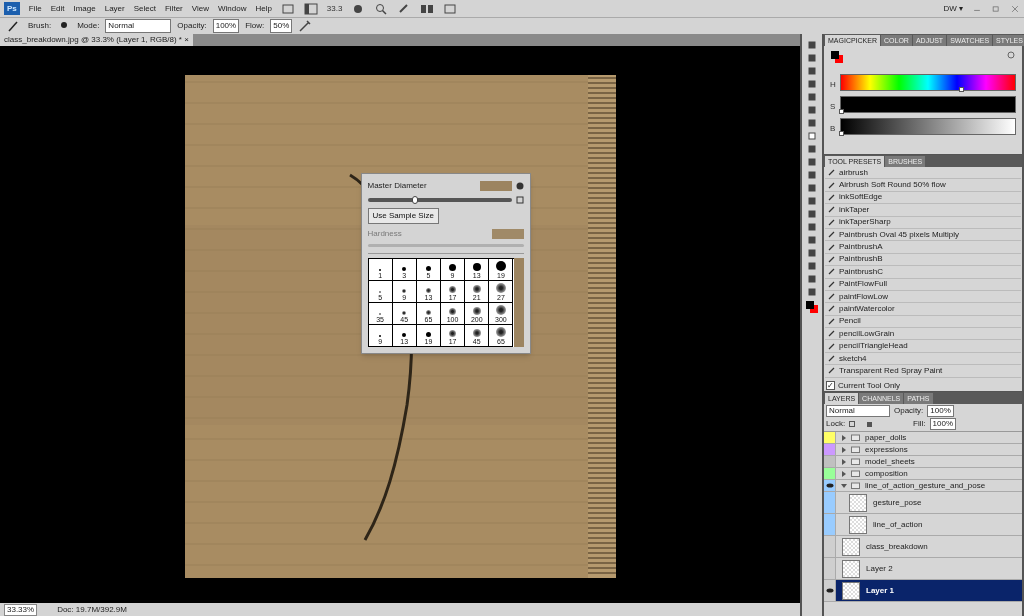  What do you see at coordinates (923, 359) in the screenshot?
I see `preset-item: sketch4` at bounding box center [923, 359].